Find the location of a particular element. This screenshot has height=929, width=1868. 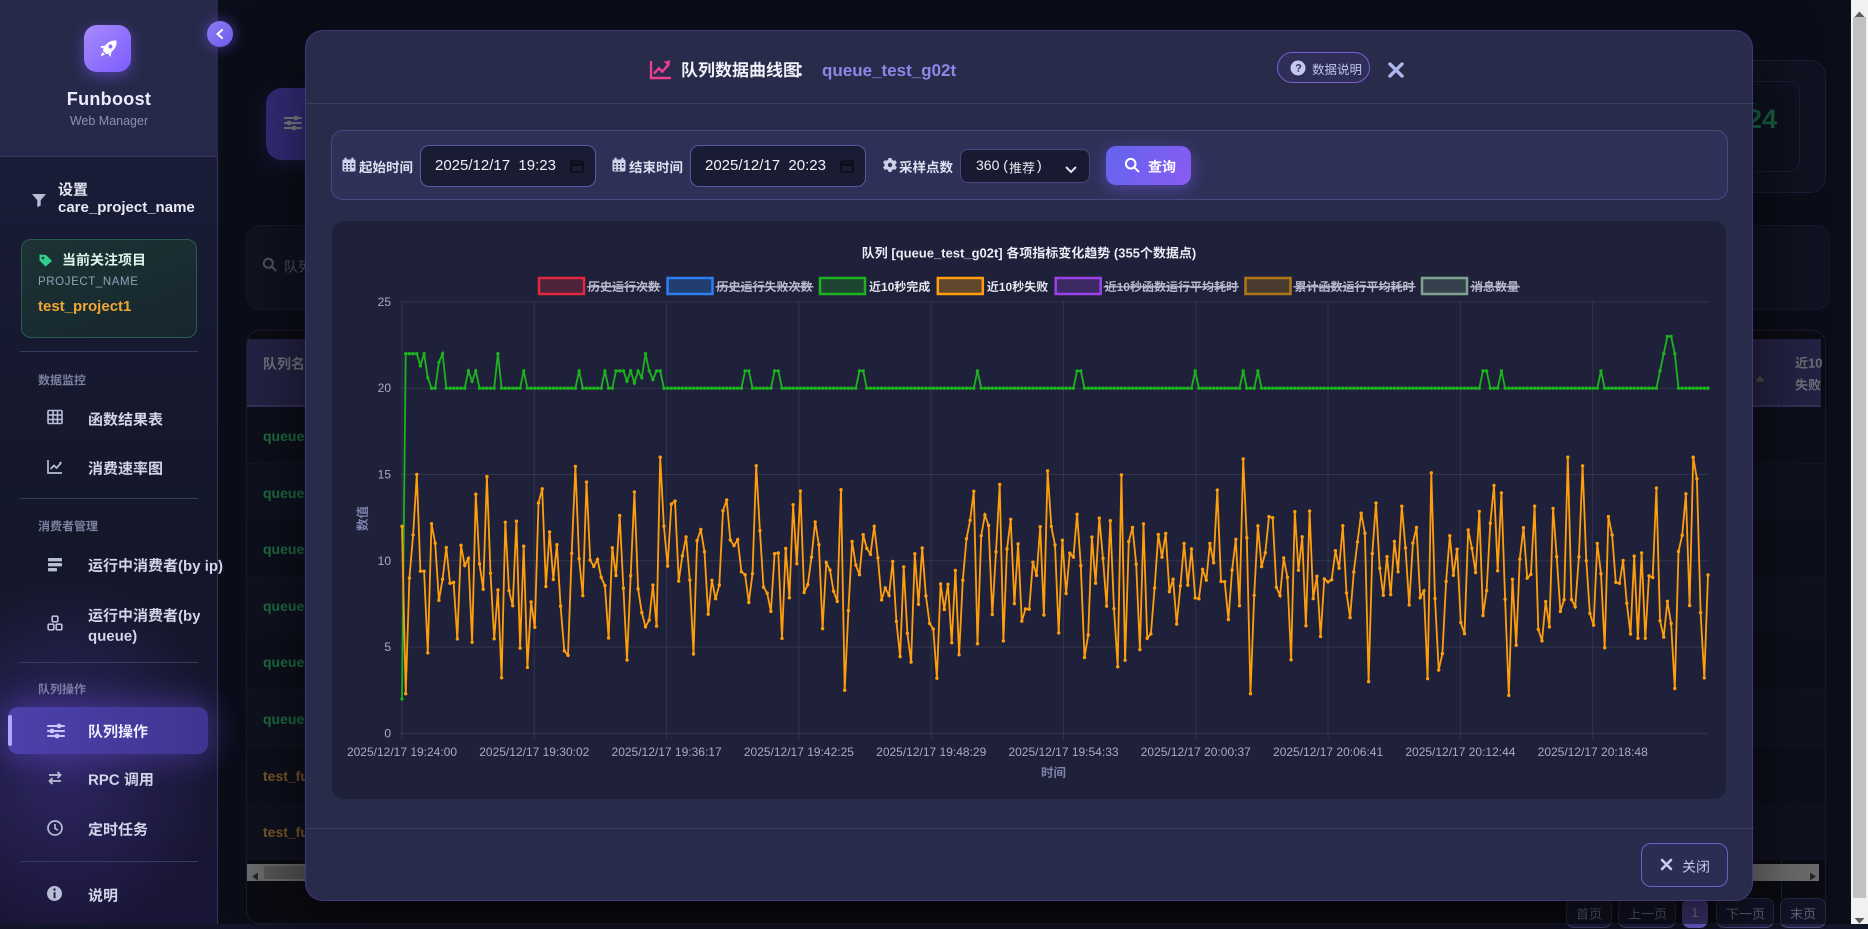

svg-text: 2025/12/17 19:36:17 is located at coordinates (667, 752).